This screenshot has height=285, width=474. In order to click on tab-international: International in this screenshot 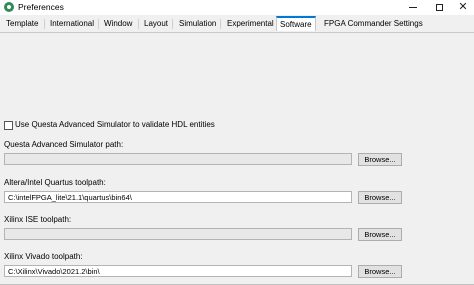, I will do `click(72, 24)`.